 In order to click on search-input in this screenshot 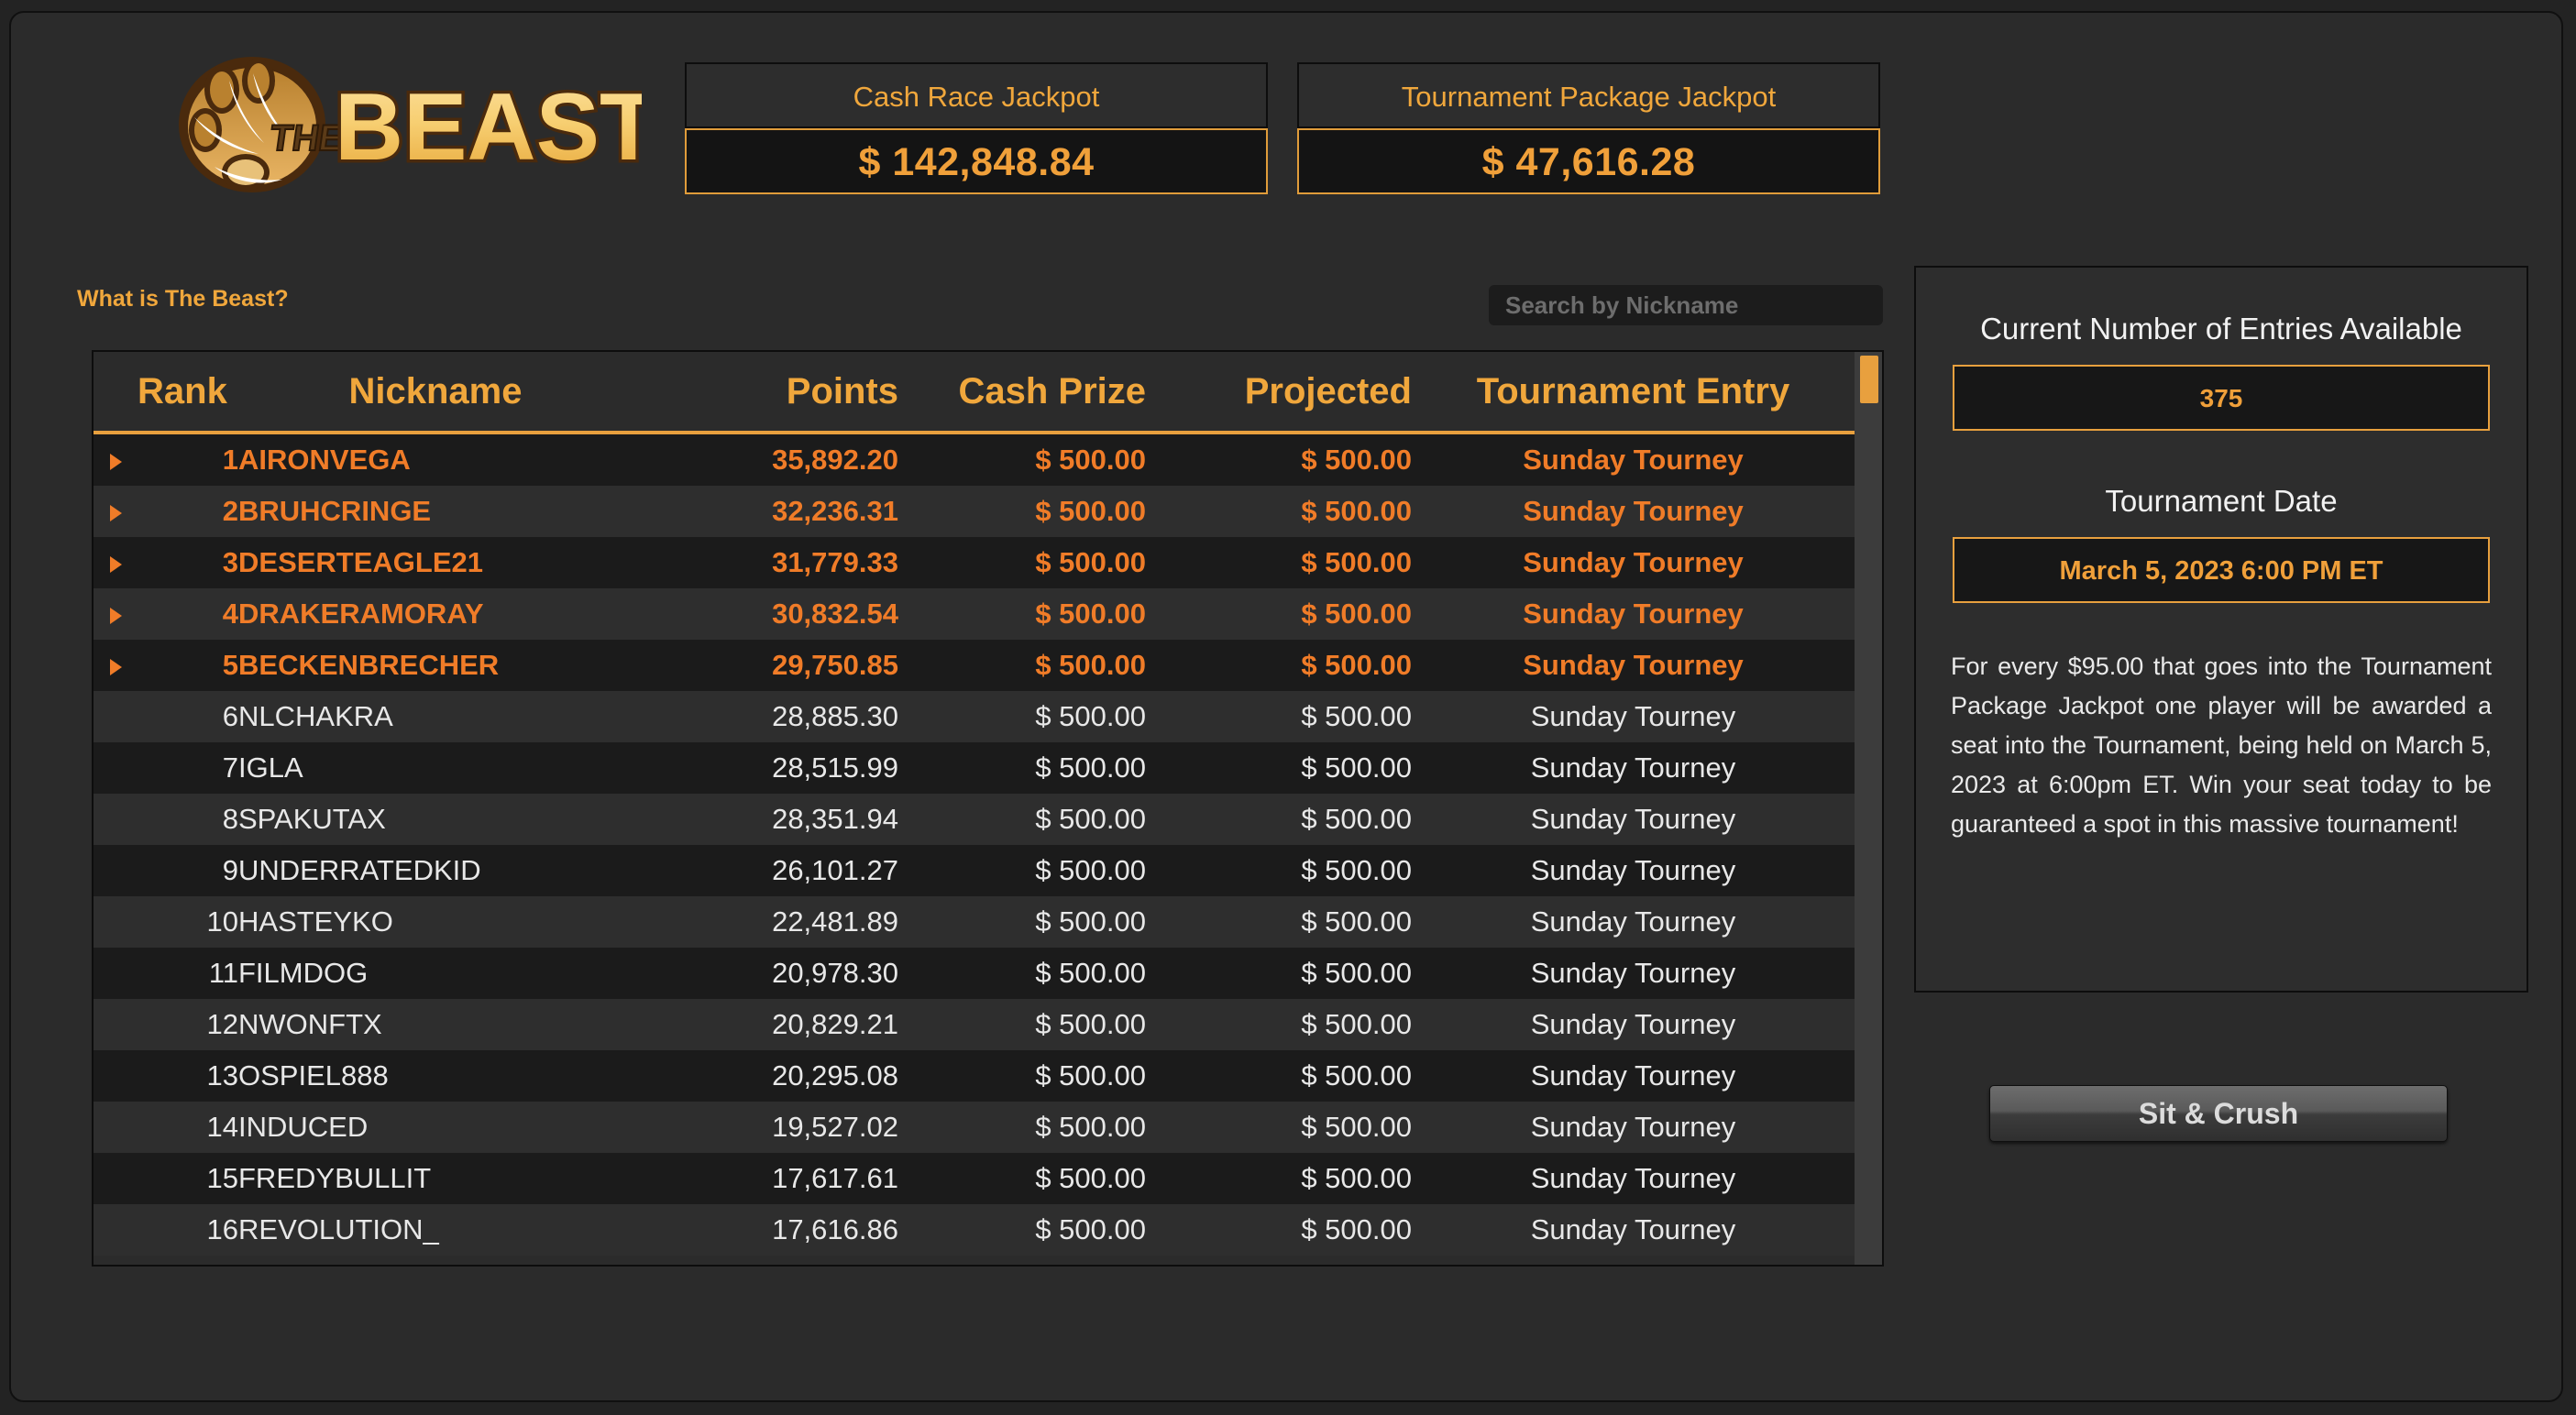, I will do `click(1686, 305)`.